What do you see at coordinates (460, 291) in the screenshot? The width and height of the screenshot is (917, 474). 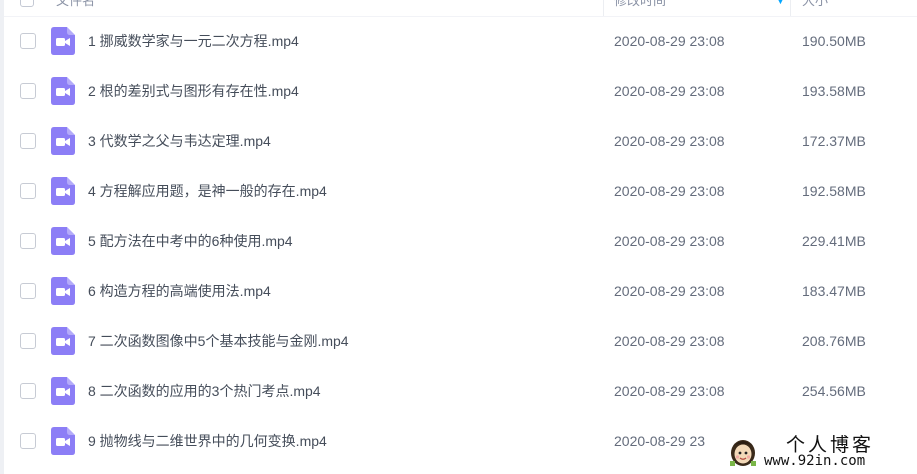 I see `file-row: 6 构造方程的高端使用法.mp4 2020-08-29 23:08 183.47MB` at bounding box center [460, 291].